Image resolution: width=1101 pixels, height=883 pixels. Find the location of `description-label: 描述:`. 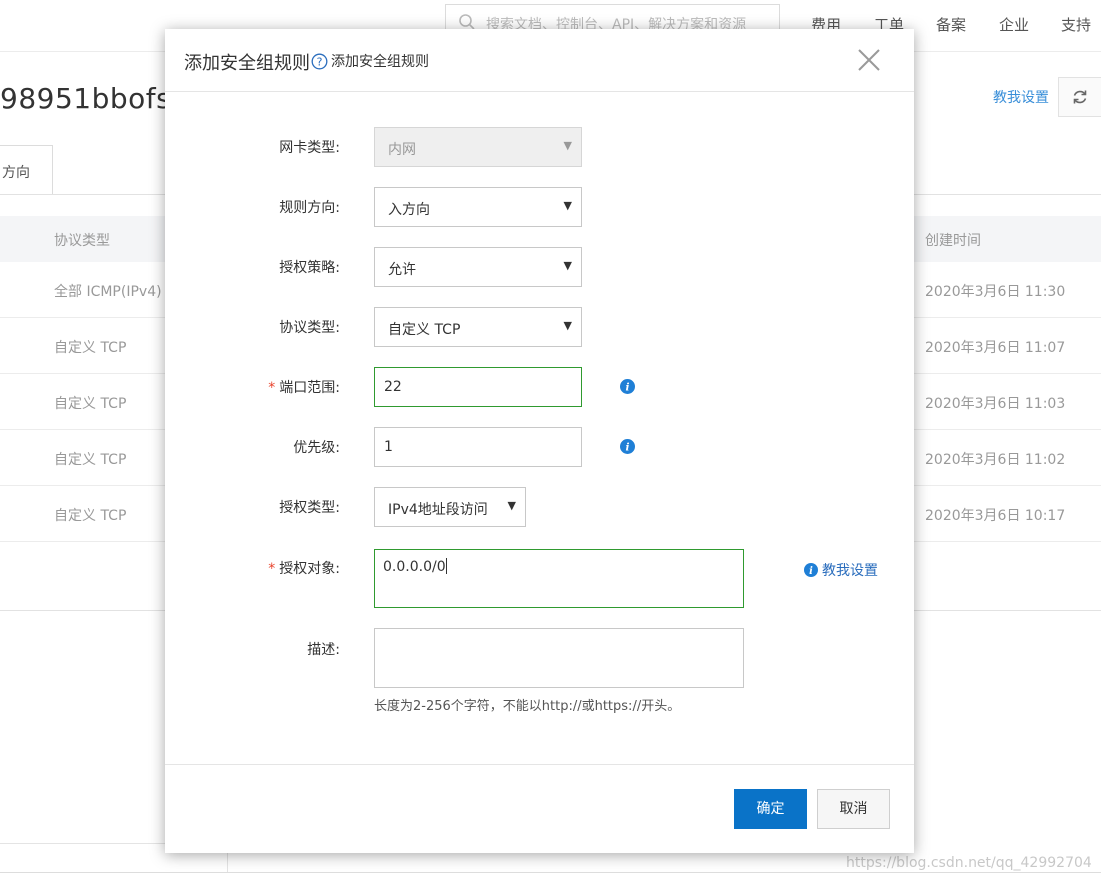

description-label: 描述: is located at coordinates (323, 650).